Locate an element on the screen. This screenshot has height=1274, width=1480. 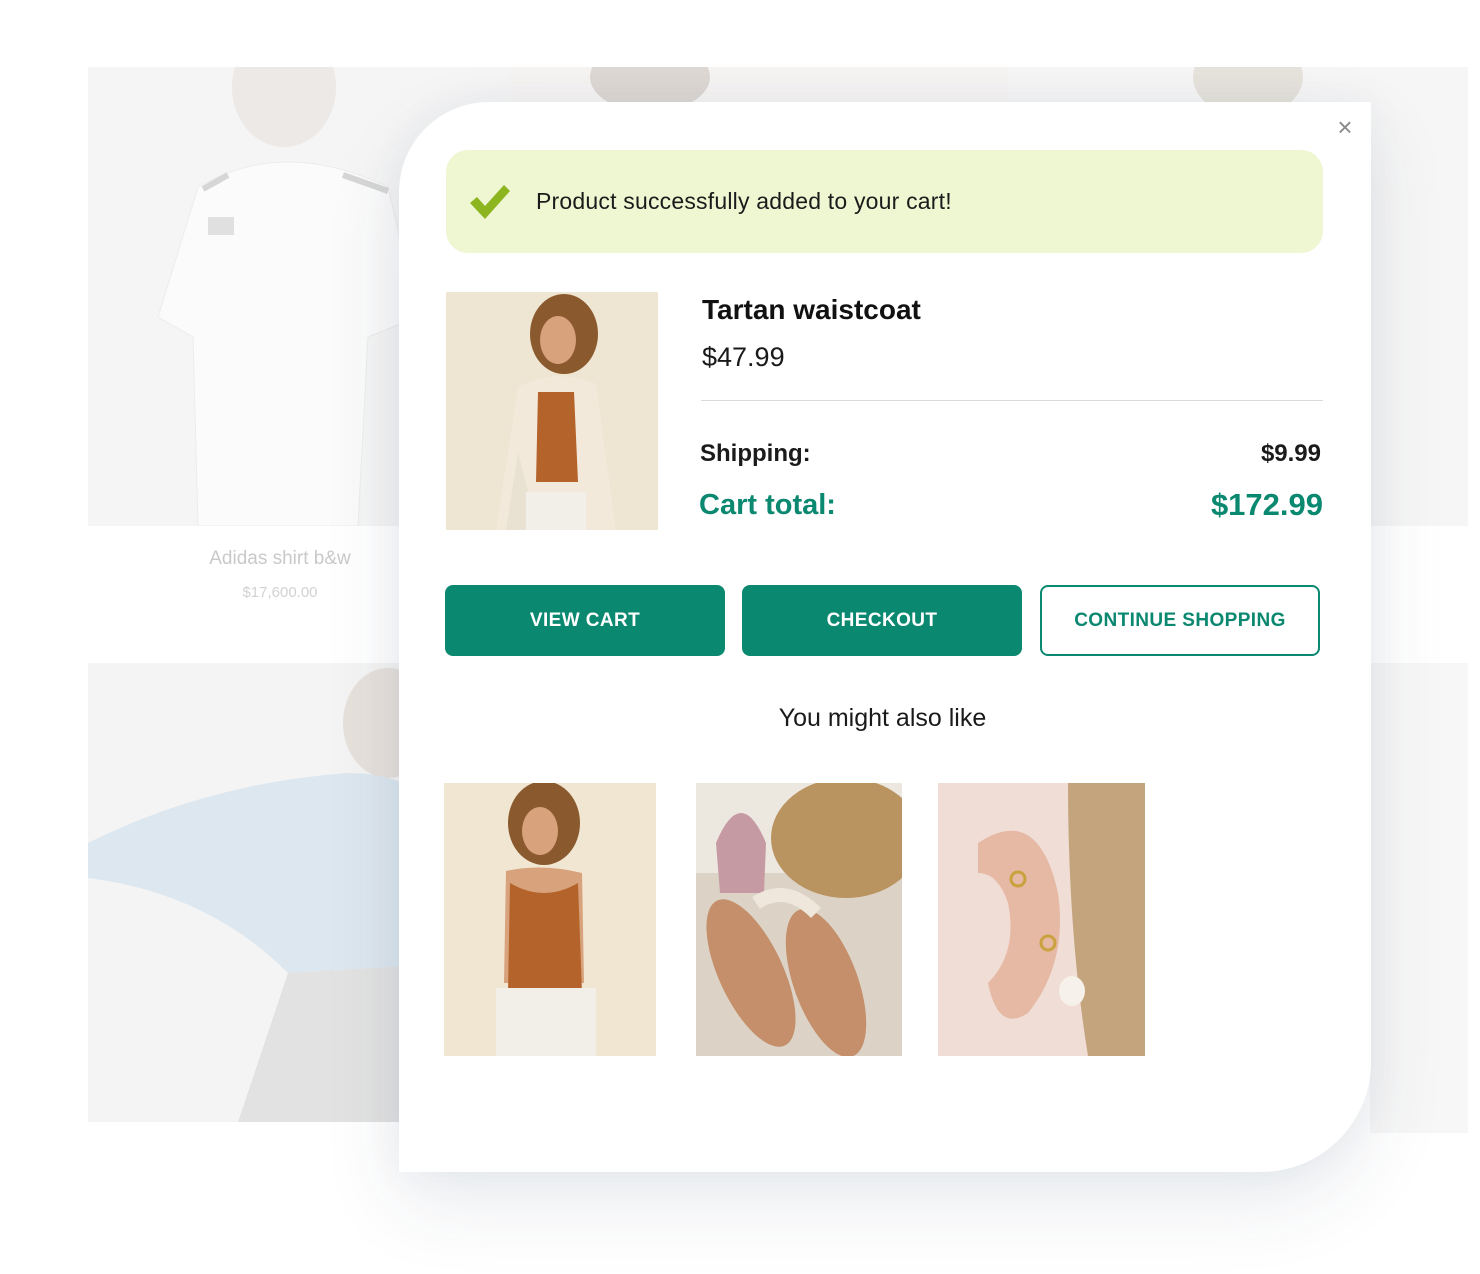
product-title: Tartan waistcoat is located at coordinates (811, 309).